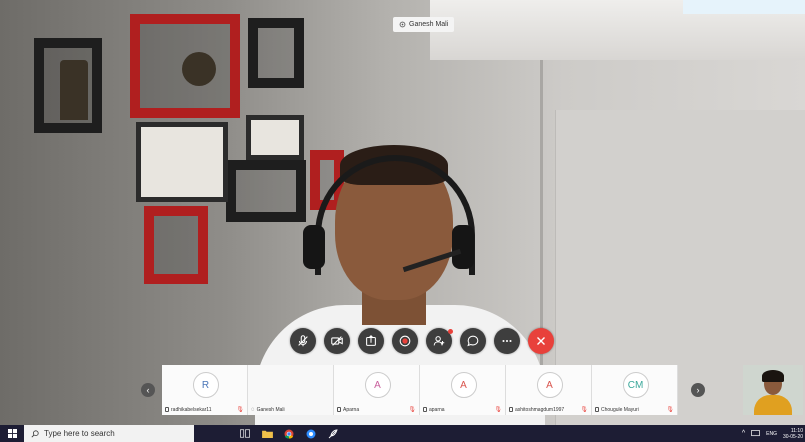 The width and height of the screenshot is (805, 442). I want to click on search-icon, so click(35, 433).